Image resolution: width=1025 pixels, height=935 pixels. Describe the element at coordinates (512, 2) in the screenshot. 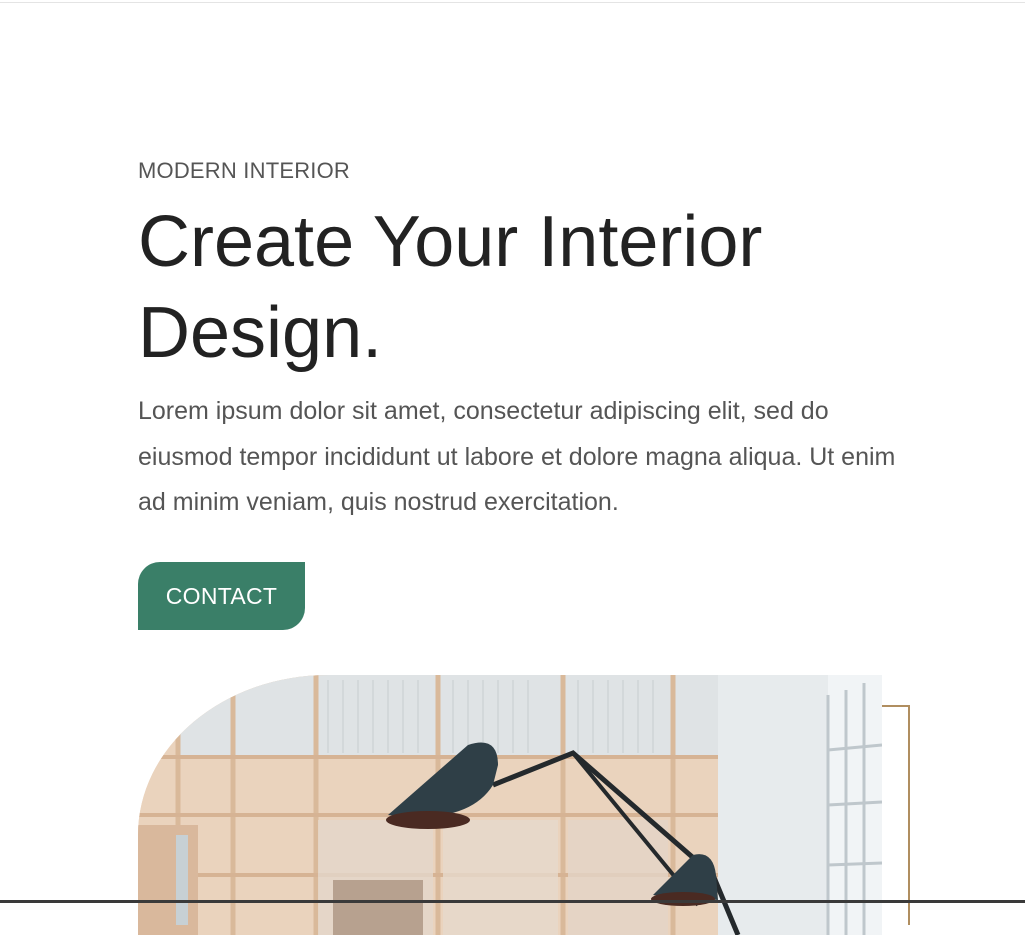

I see `header-divider` at that location.